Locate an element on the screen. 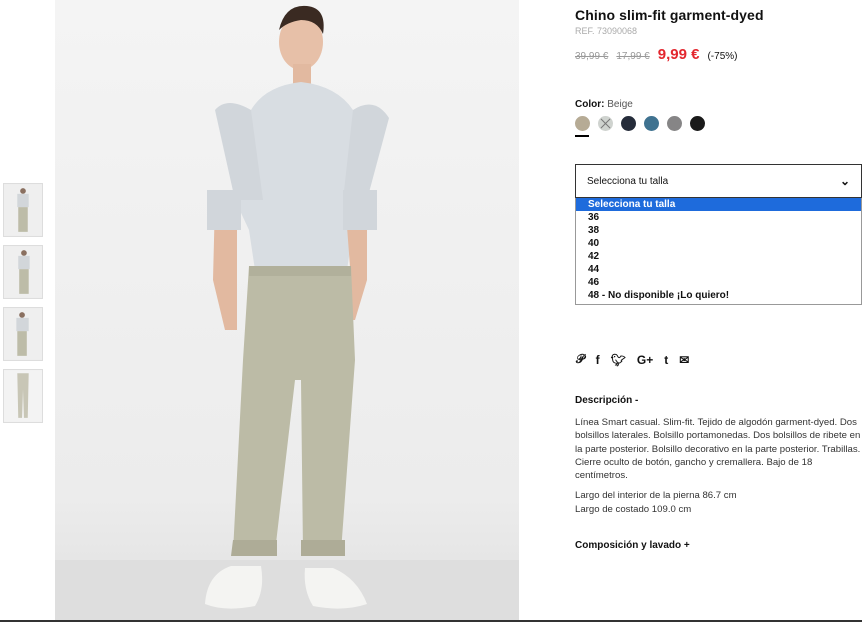 This screenshot has height=622, width=862. color-swatch-beige is located at coordinates (582, 123).